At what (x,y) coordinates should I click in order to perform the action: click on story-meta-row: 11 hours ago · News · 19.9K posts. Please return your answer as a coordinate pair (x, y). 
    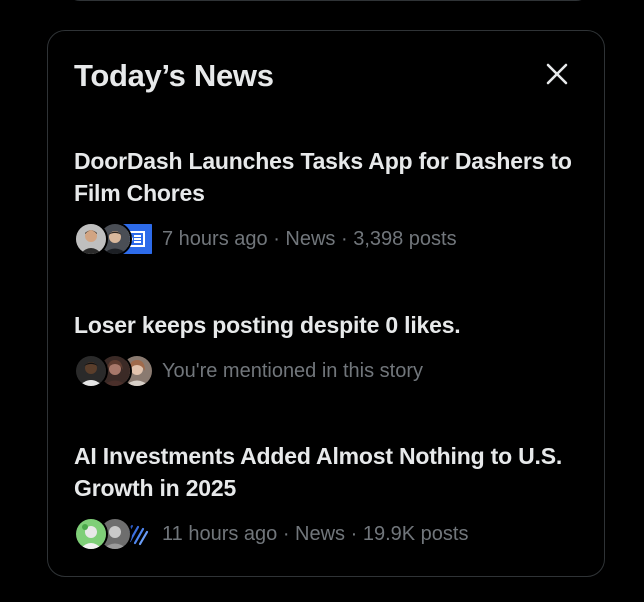
    Looking at the image, I should click on (329, 534).